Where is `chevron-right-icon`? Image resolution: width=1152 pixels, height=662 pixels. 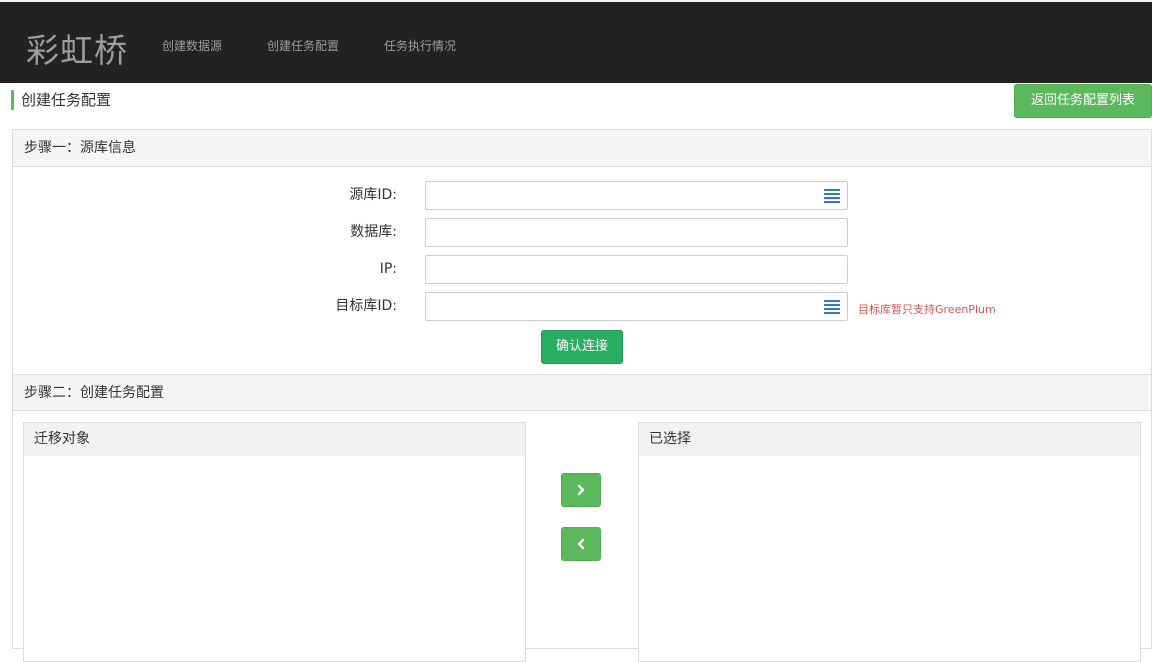
chevron-right-icon is located at coordinates (581, 490).